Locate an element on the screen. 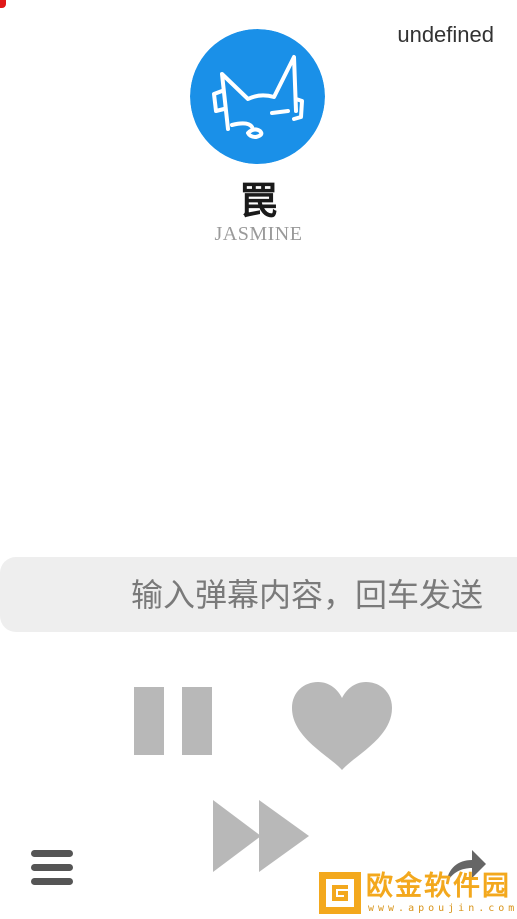 This screenshot has height=919, width=517. watermark-logo-icon is located at coordinates (340, 893).